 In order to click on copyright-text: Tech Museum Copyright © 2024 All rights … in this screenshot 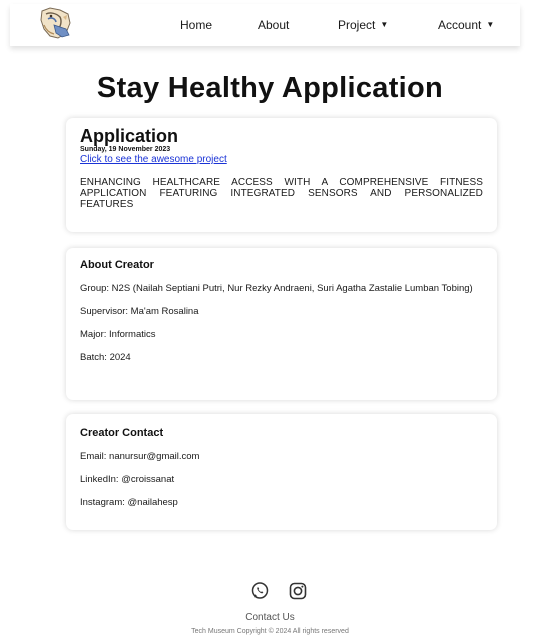, I will do `click(270, 631)`.